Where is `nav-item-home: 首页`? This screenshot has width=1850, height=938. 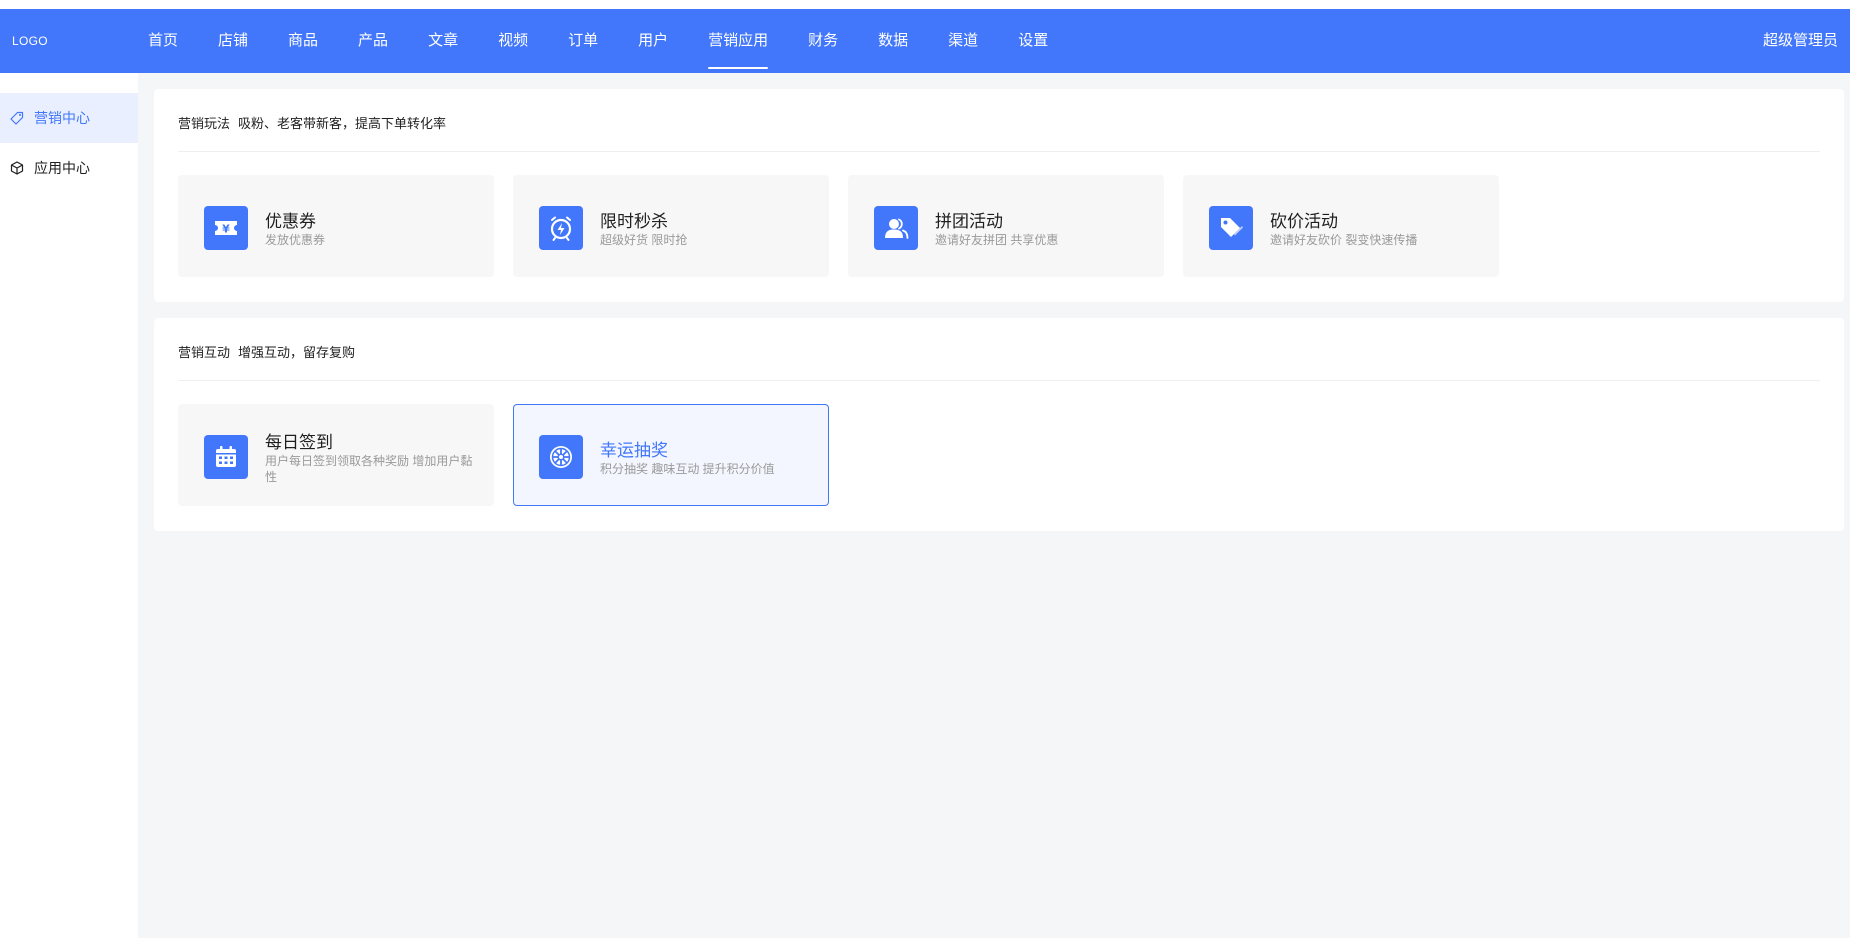
nav-item-home: 首页 is located at coordinates (163, 41).